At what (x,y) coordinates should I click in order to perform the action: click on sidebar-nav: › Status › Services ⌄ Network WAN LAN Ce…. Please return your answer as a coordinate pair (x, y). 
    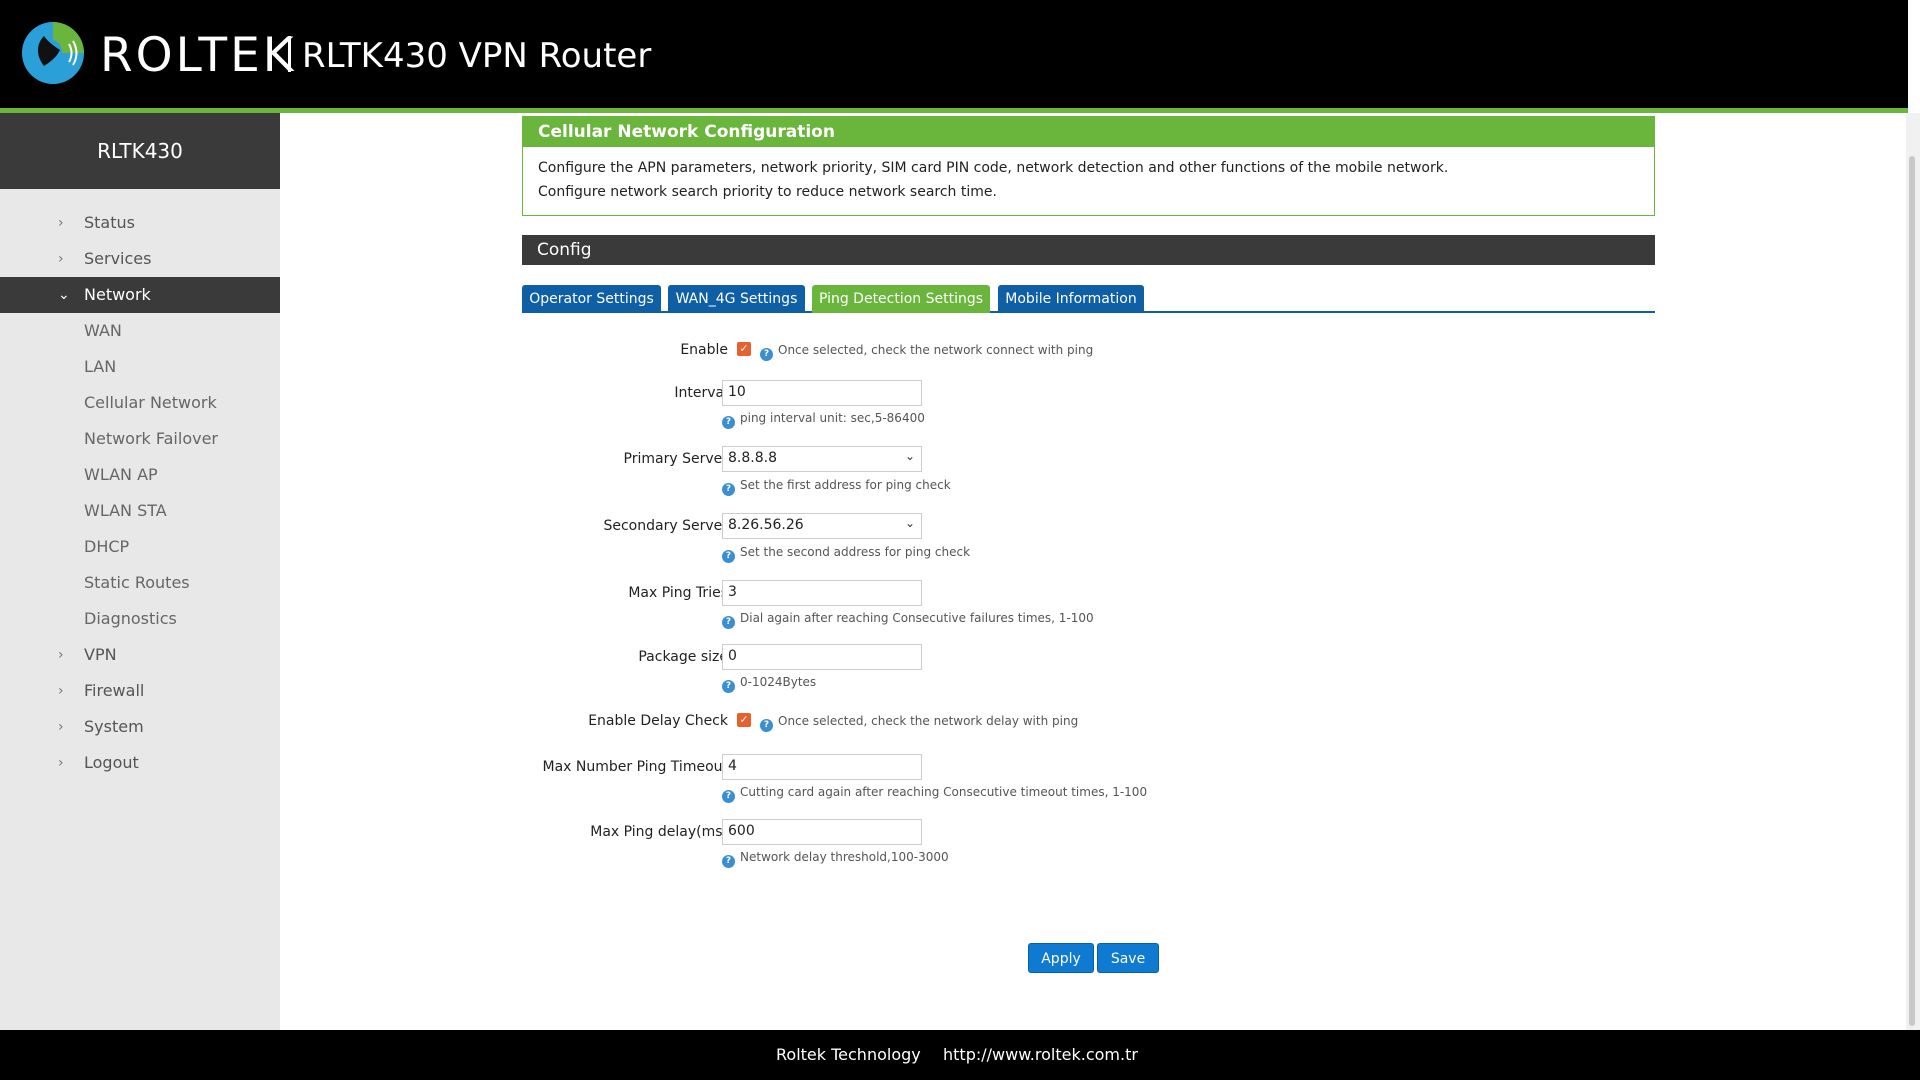
    Looking at the image, I should click on (140, 485).